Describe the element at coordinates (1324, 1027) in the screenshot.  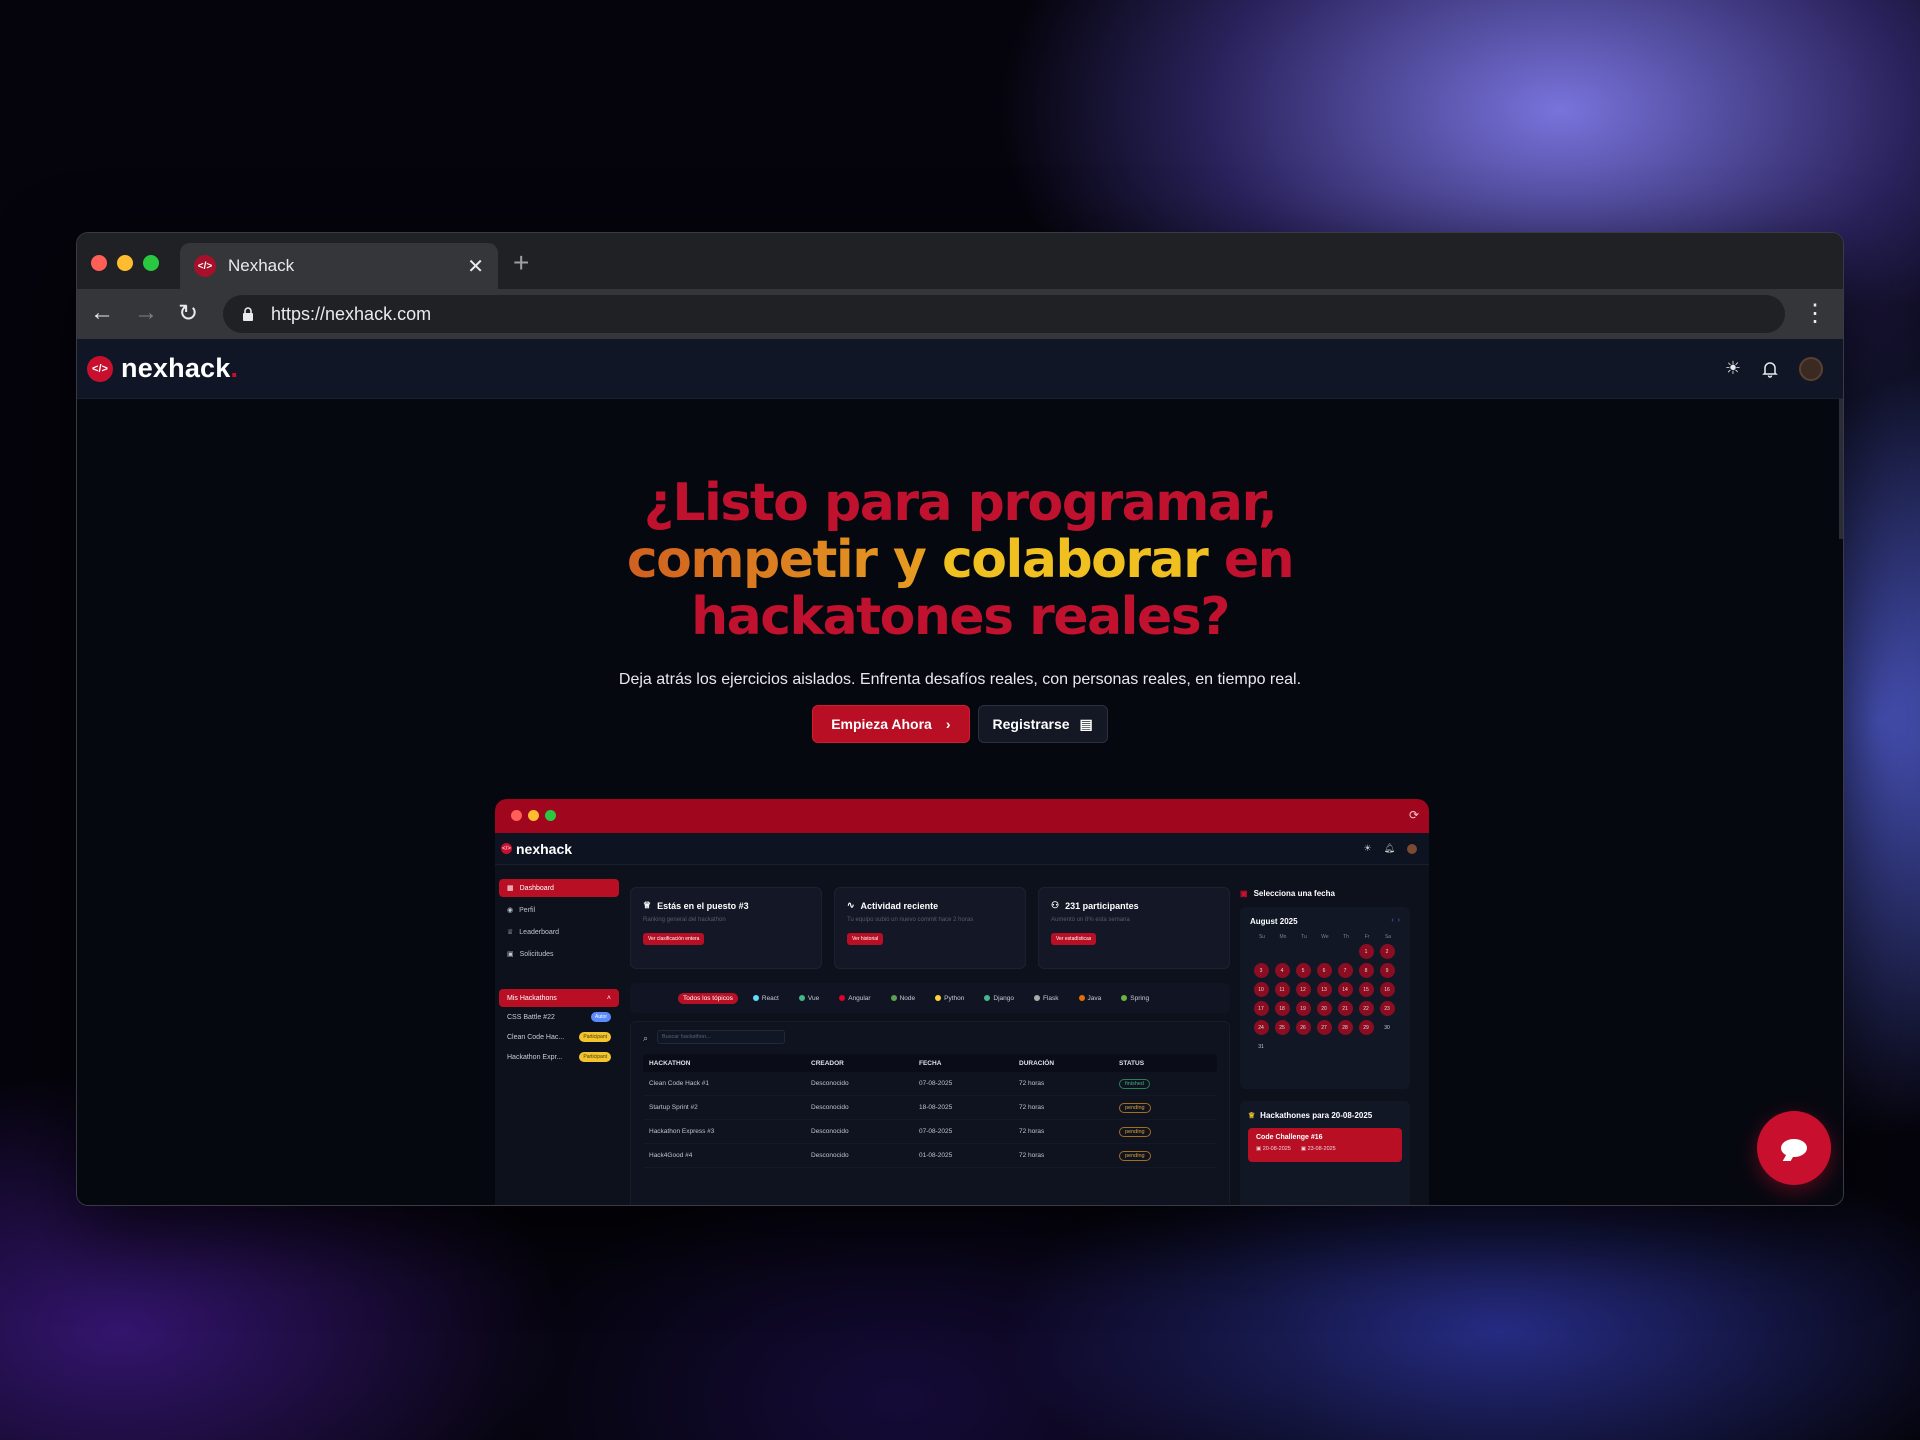
I see `calendar-day: 27` at that location.